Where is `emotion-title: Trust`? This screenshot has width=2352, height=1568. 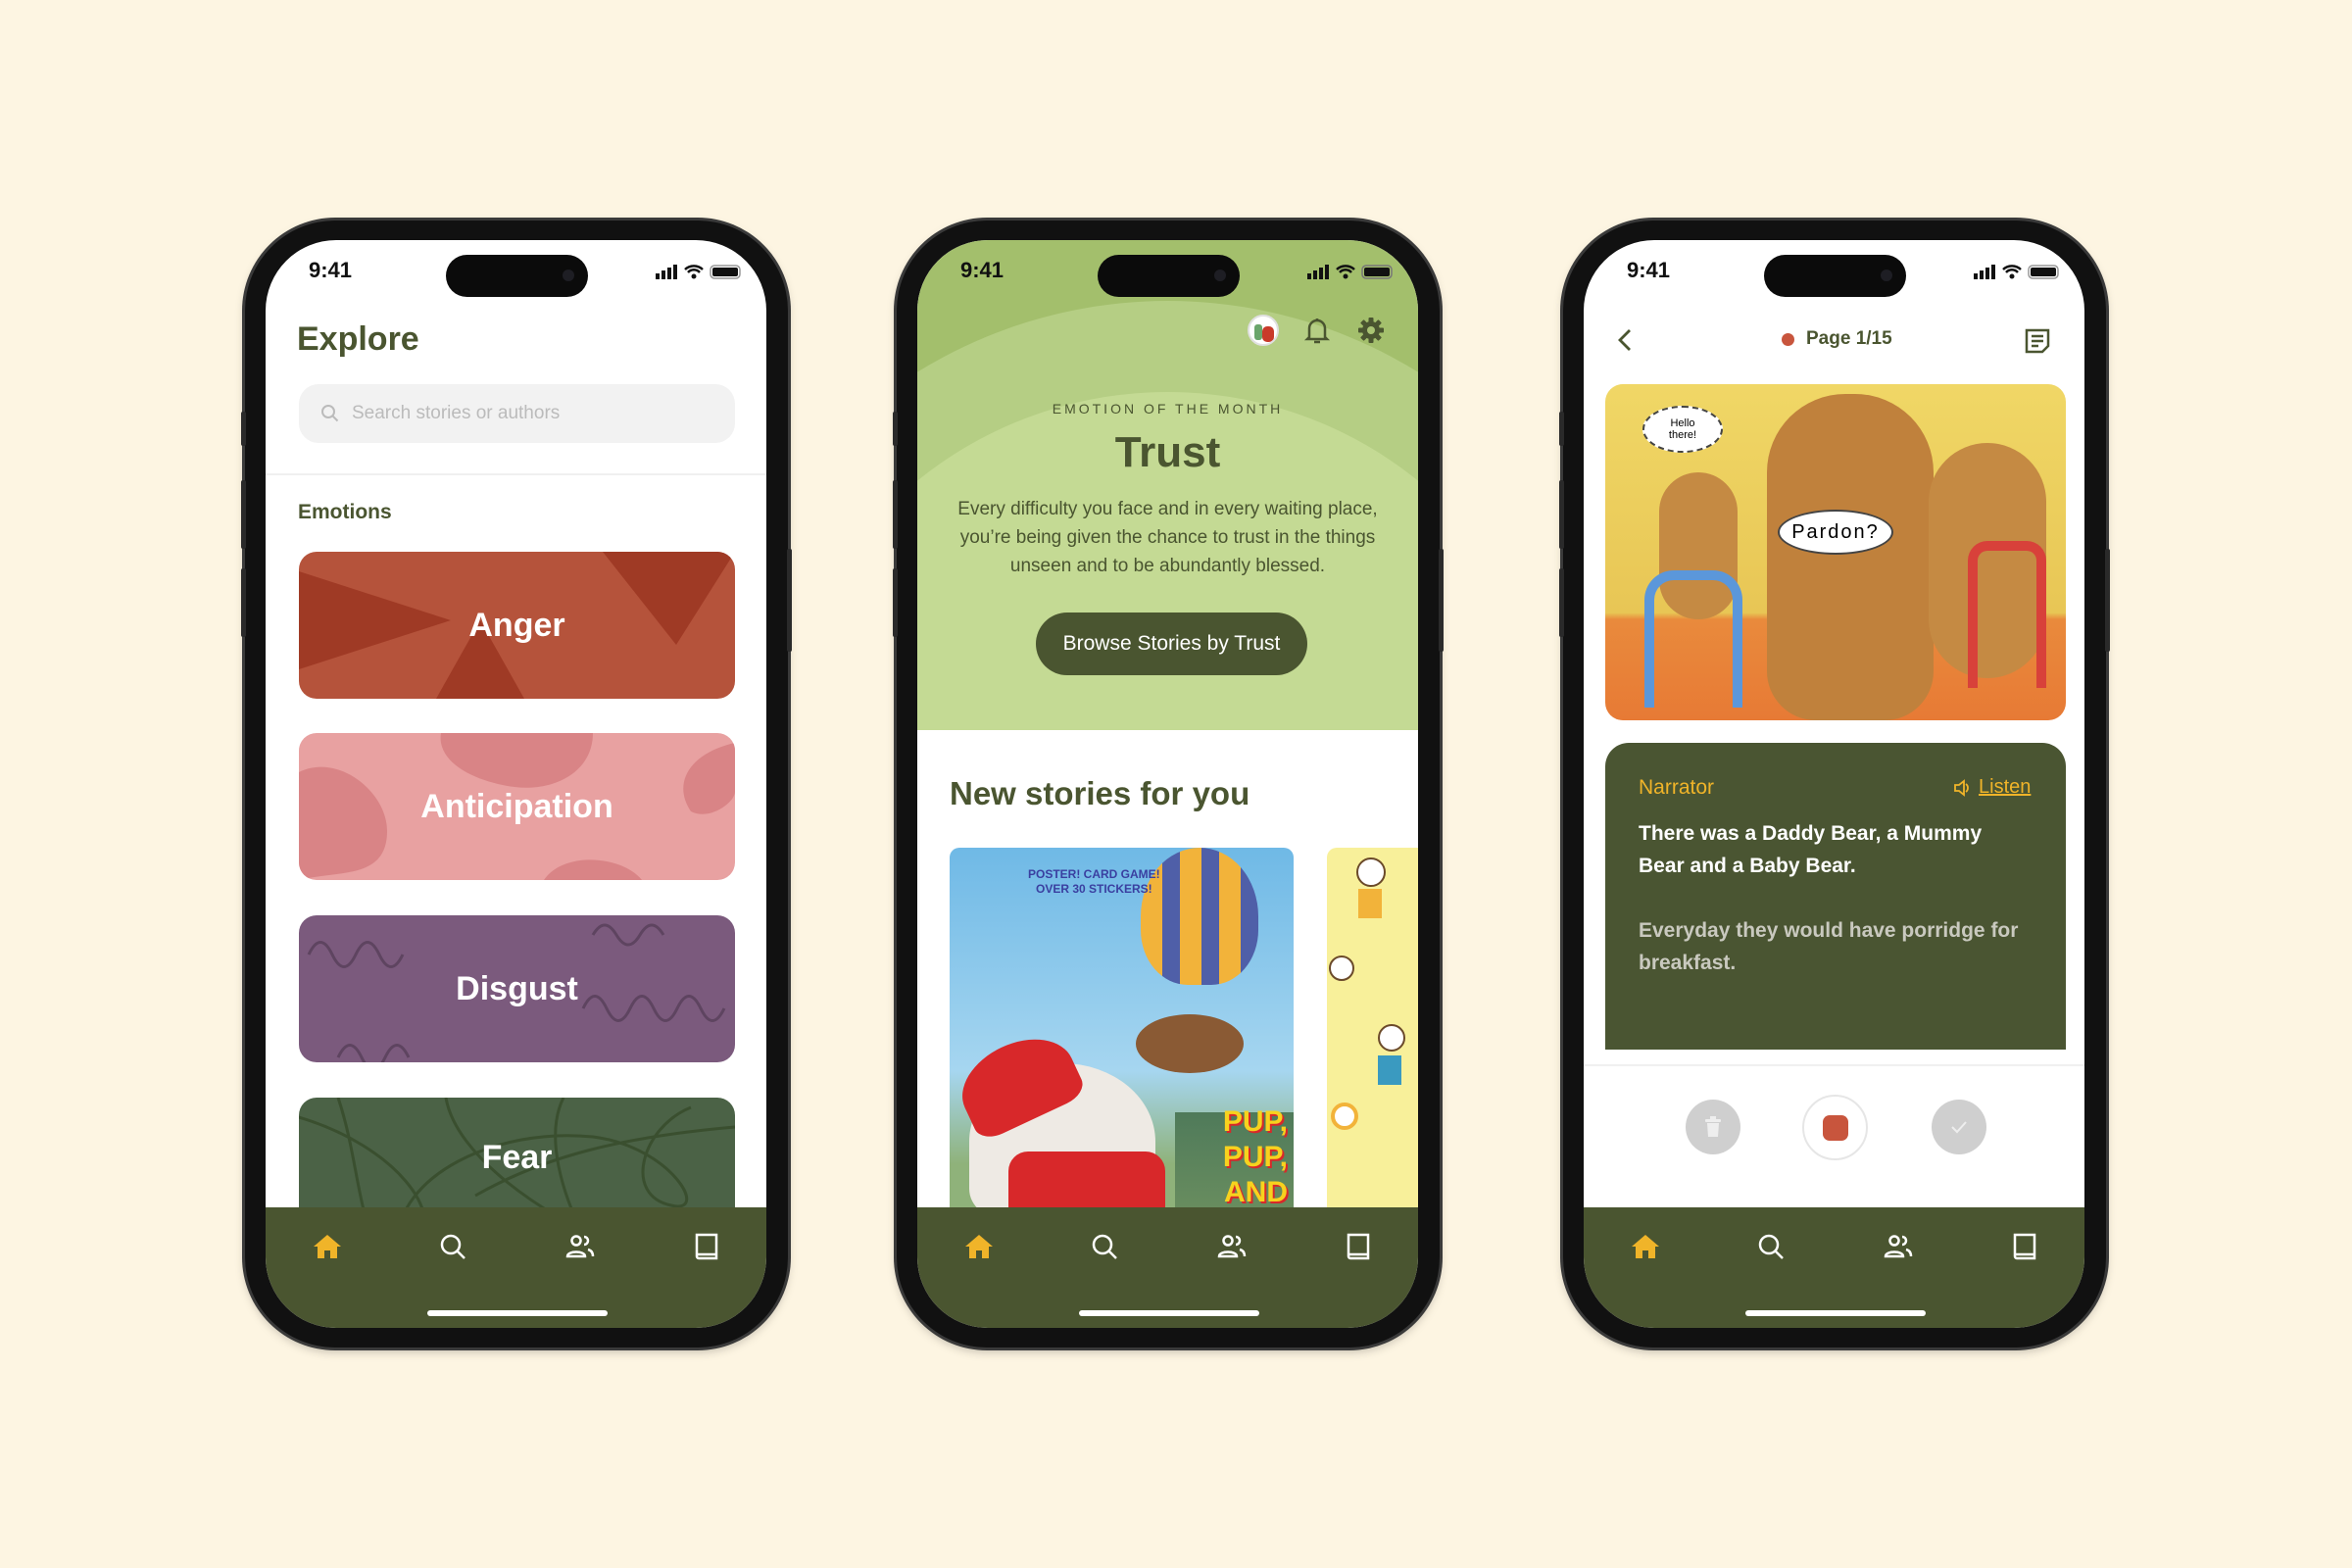
emotion-title: Trust is located at coordinates (1167, 452).